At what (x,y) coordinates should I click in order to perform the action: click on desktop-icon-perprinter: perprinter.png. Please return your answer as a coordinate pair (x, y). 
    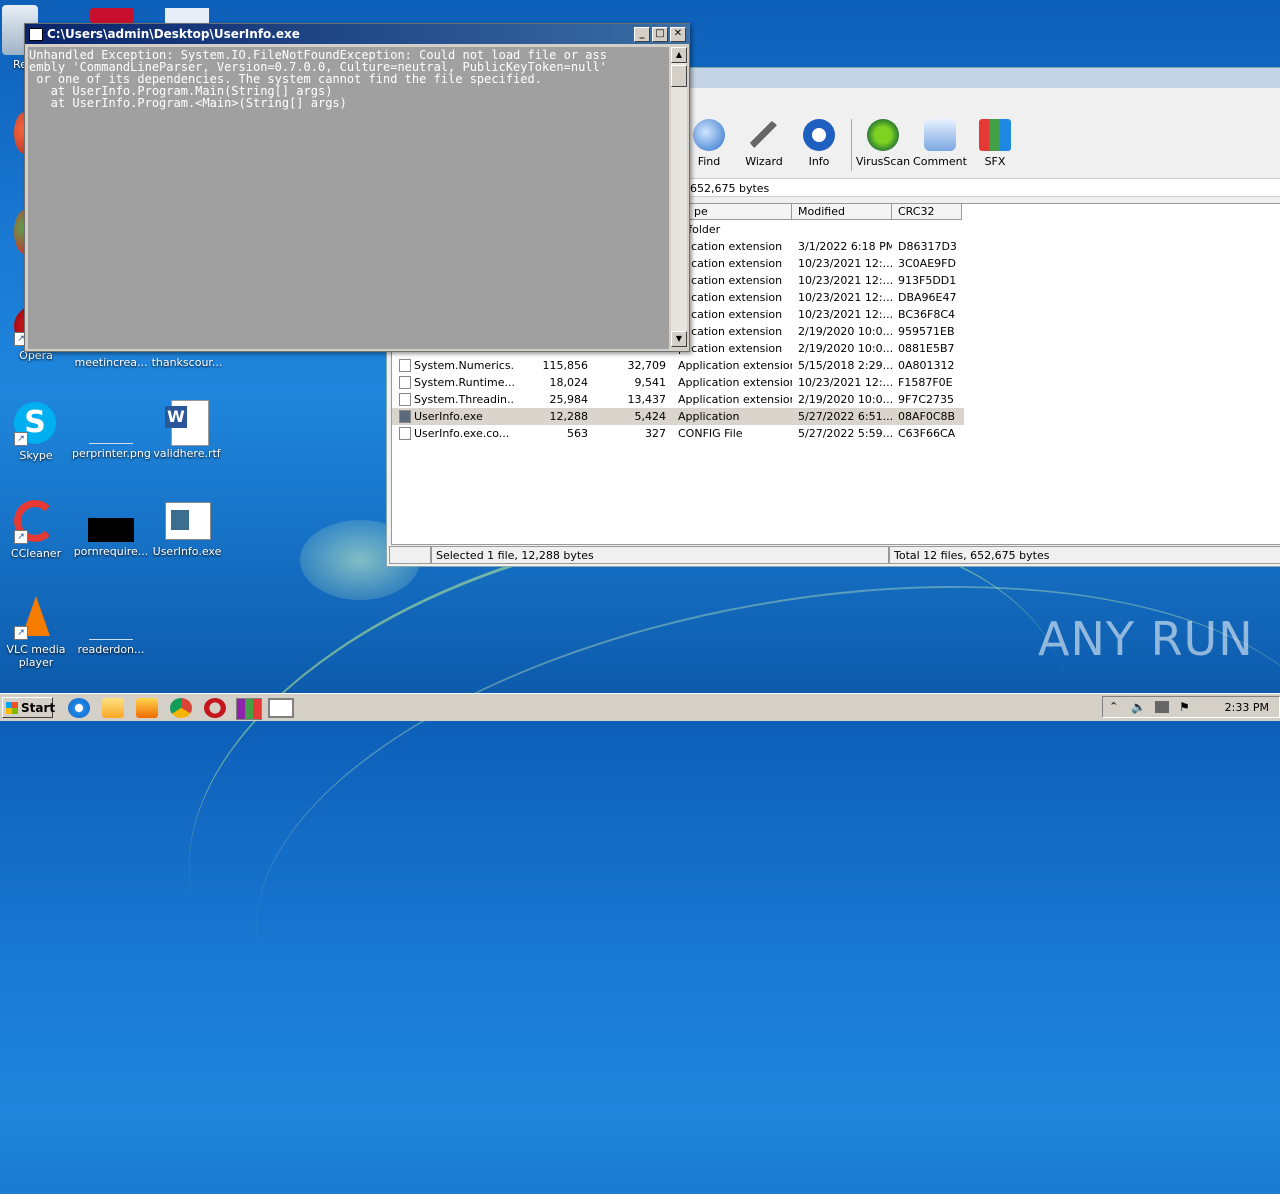
    Looking at the image, I should click on (111, 431).